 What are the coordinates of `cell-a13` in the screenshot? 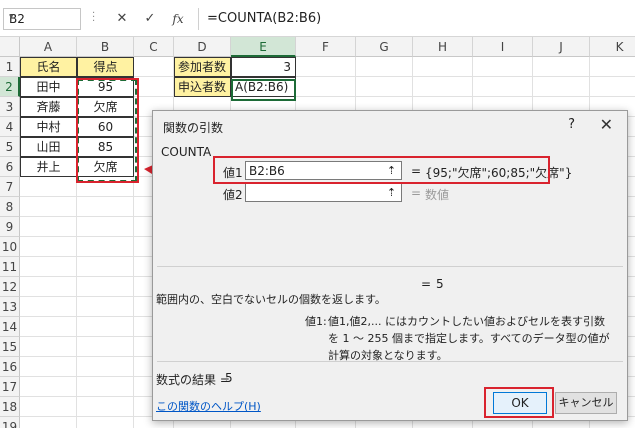 It's located at (48, 307).